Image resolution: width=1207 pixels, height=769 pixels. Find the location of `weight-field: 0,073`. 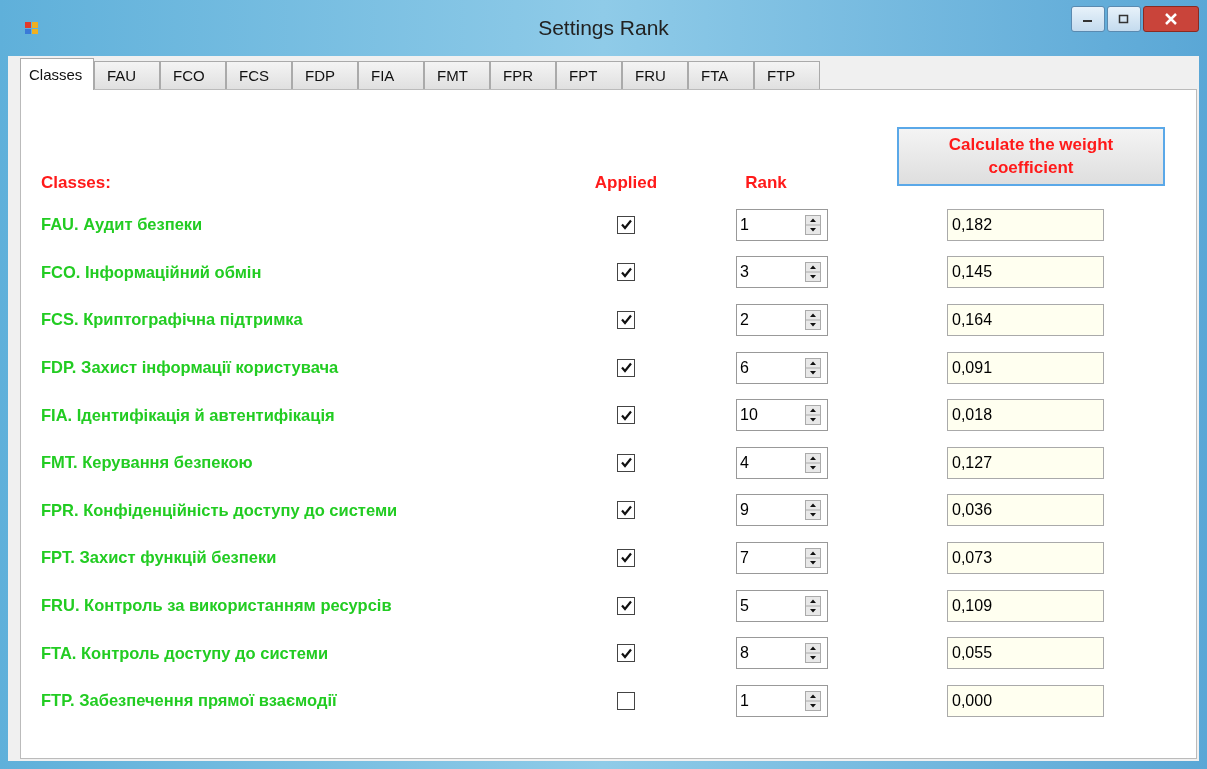

weight-field: 0,073 is located at coordinates (1025, 557).